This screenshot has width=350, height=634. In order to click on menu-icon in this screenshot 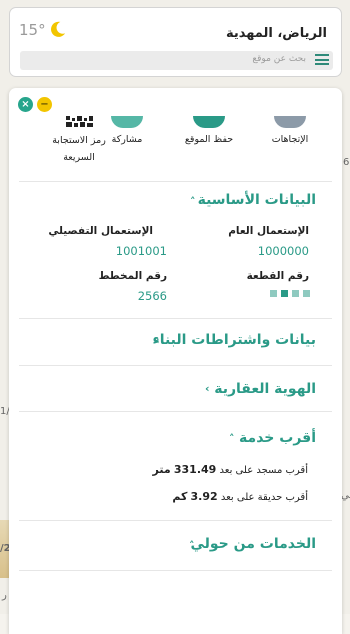, I will do `click(322, 60)`.